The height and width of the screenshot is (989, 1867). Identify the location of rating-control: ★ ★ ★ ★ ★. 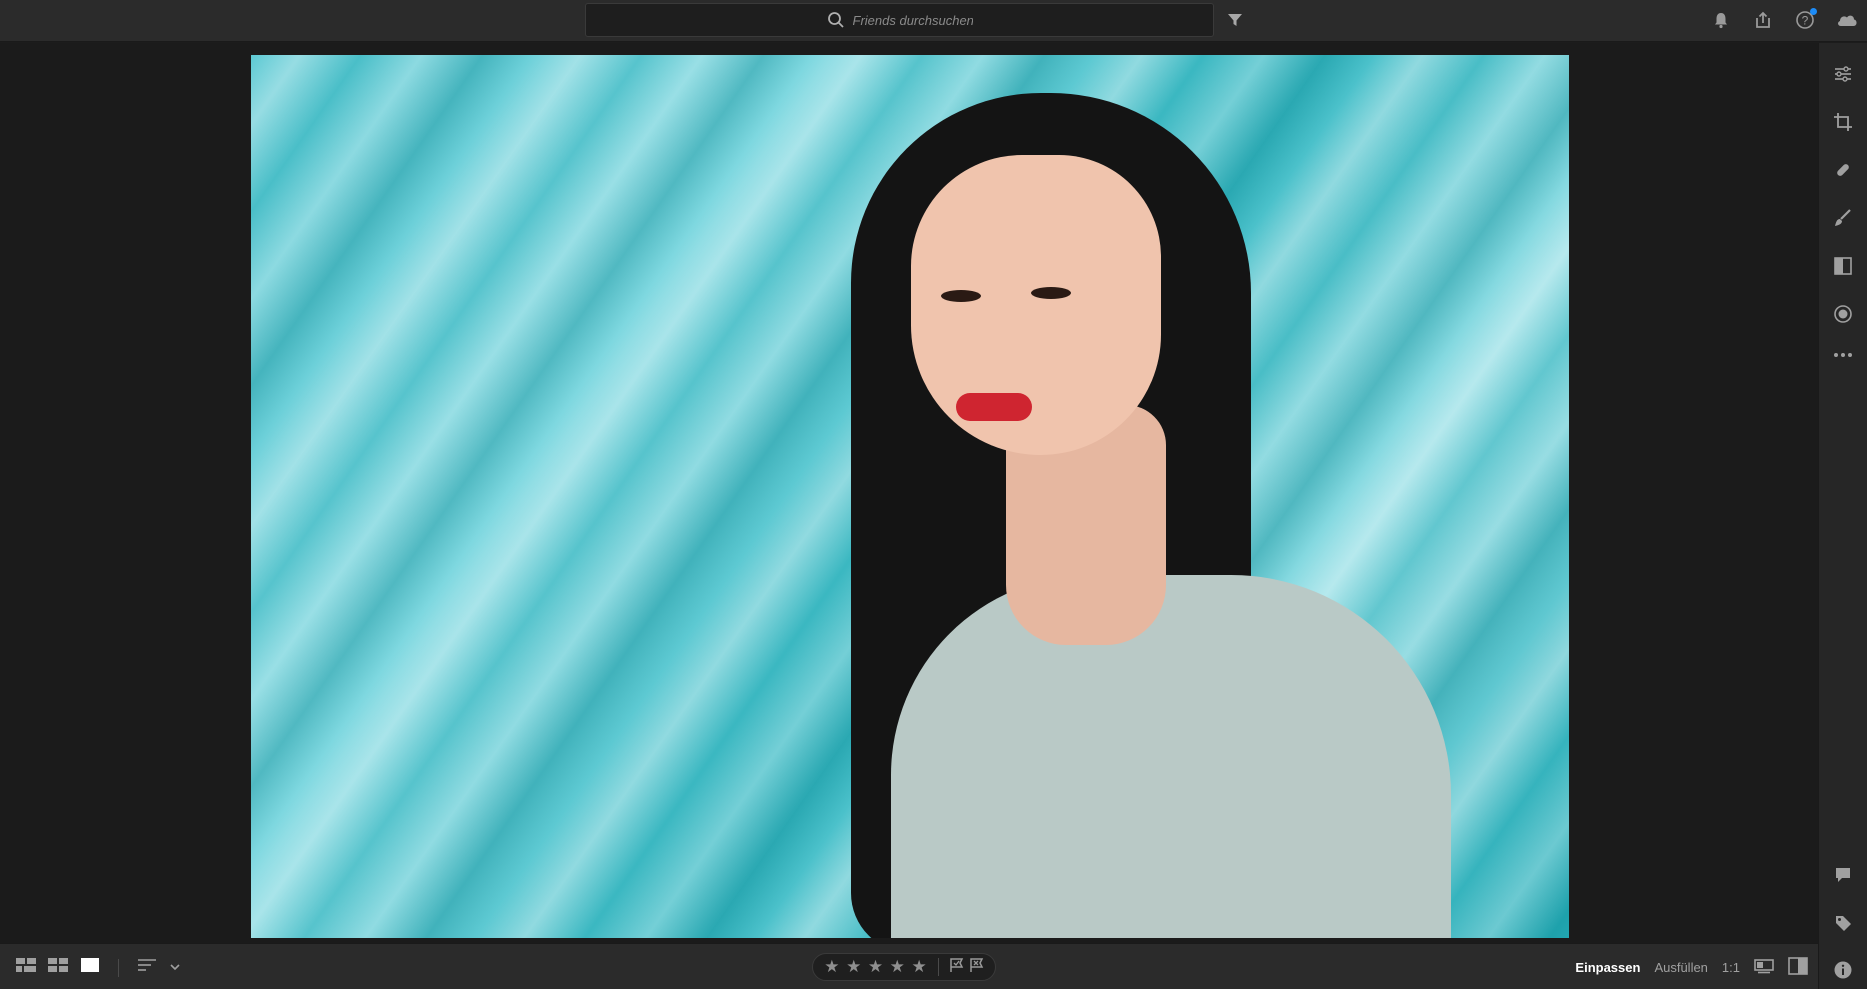
(904, 967).